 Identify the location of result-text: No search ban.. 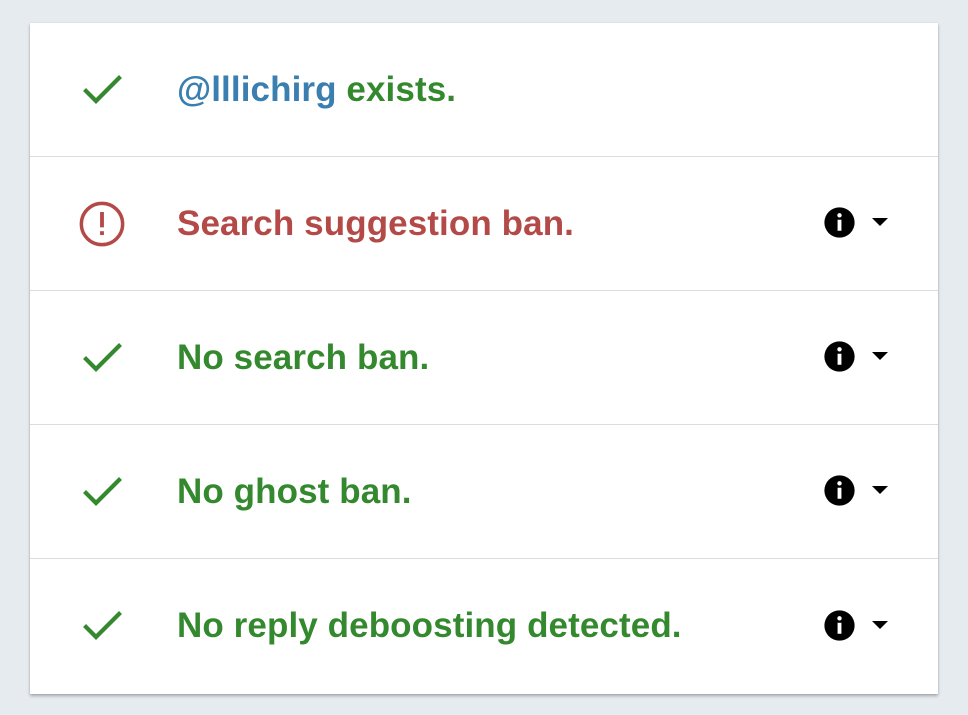
(303, 357).